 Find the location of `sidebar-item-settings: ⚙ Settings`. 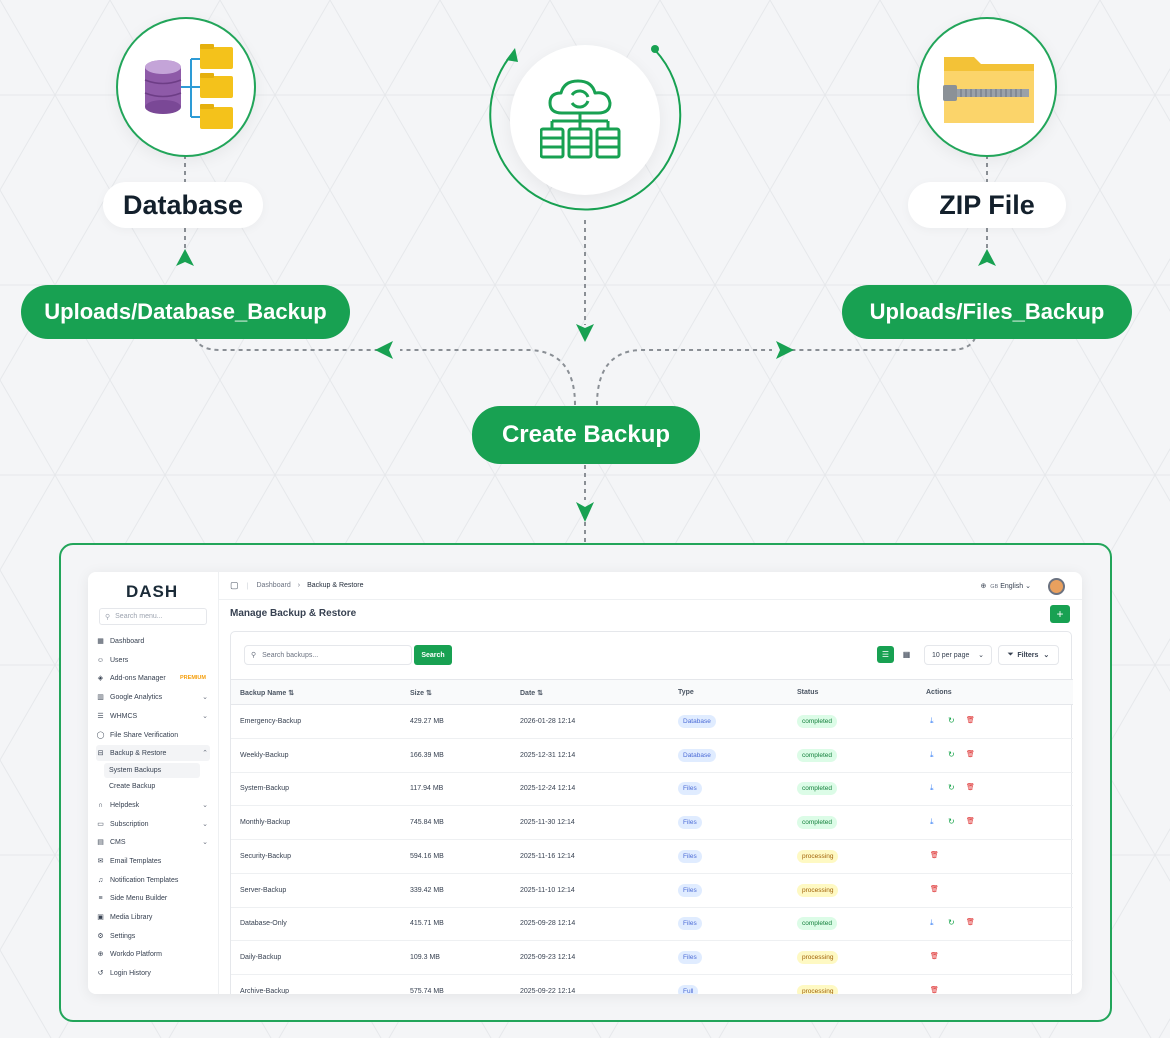

sidebar-item-settings: ⚙ Settings is located at coordinates (153, 936).